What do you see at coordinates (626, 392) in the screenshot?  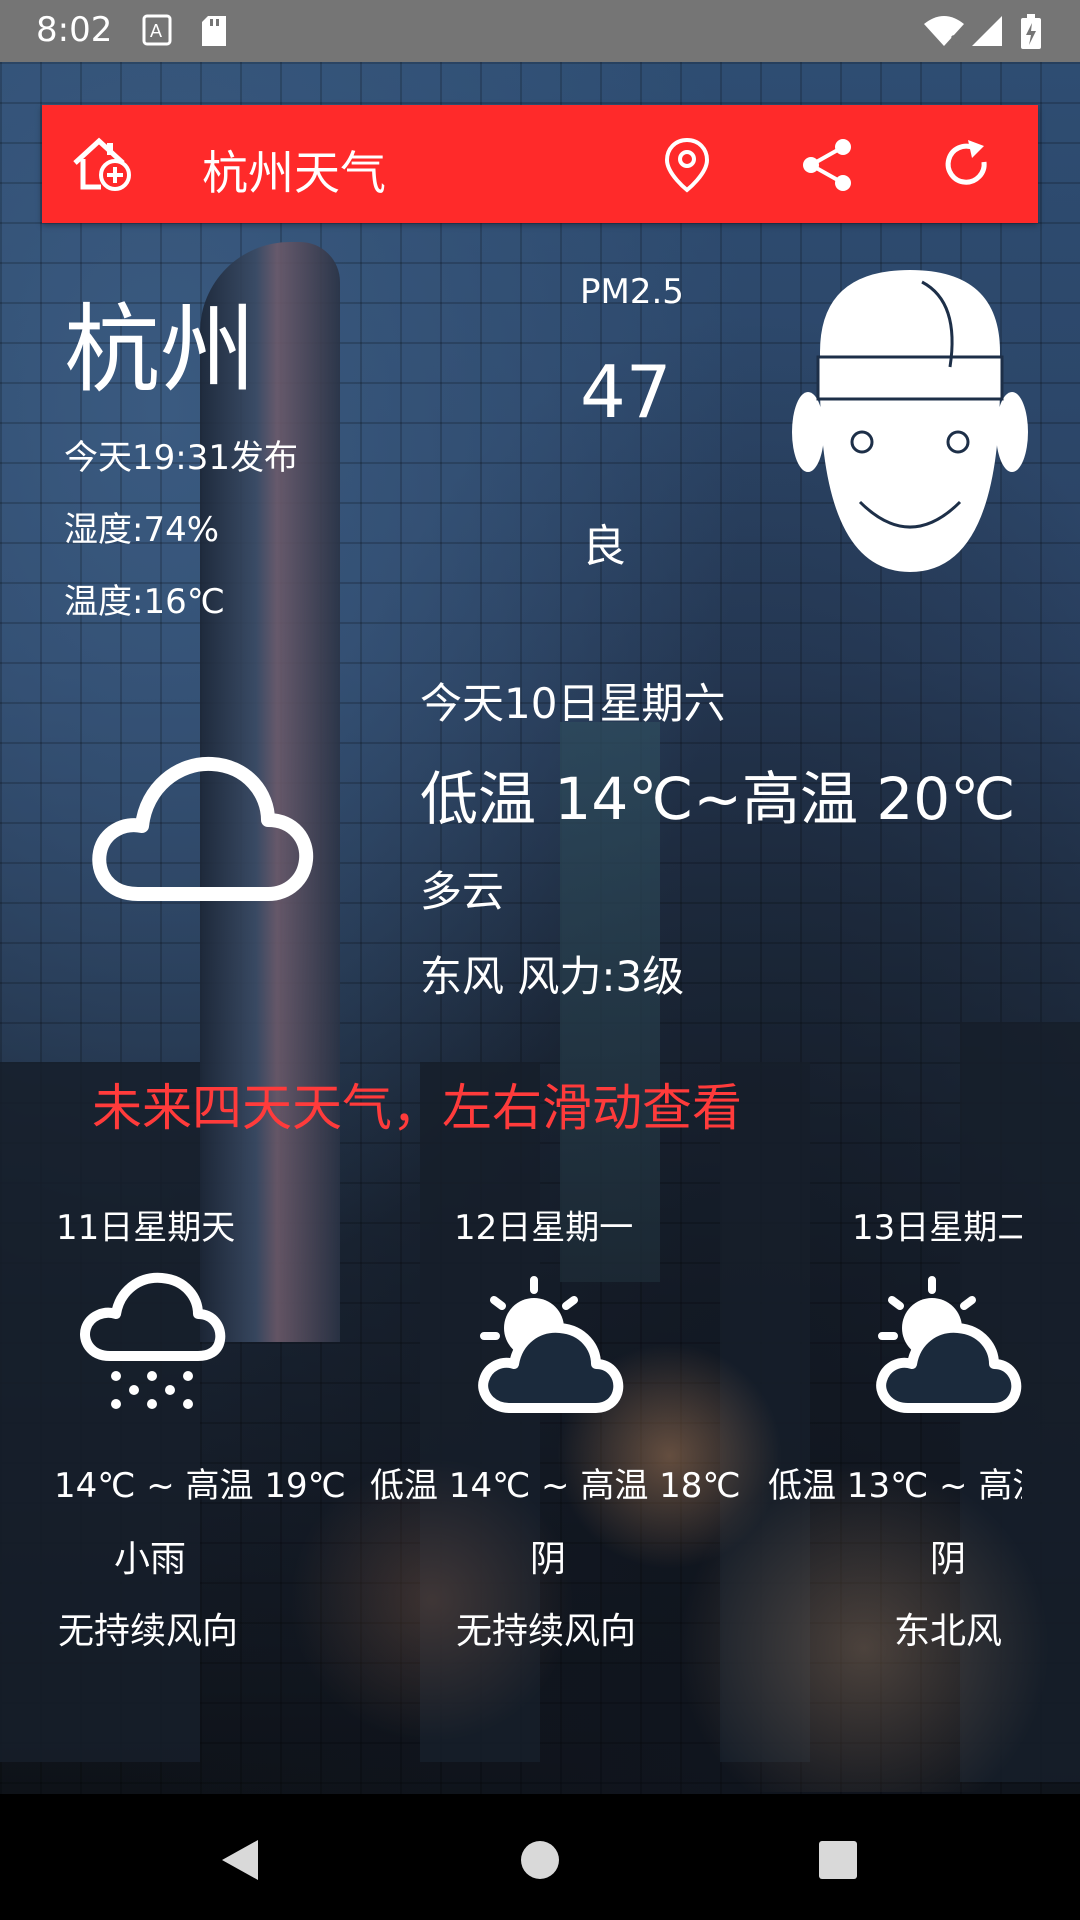 I see `pm25-value: 47` at bounding box center [626, 392].